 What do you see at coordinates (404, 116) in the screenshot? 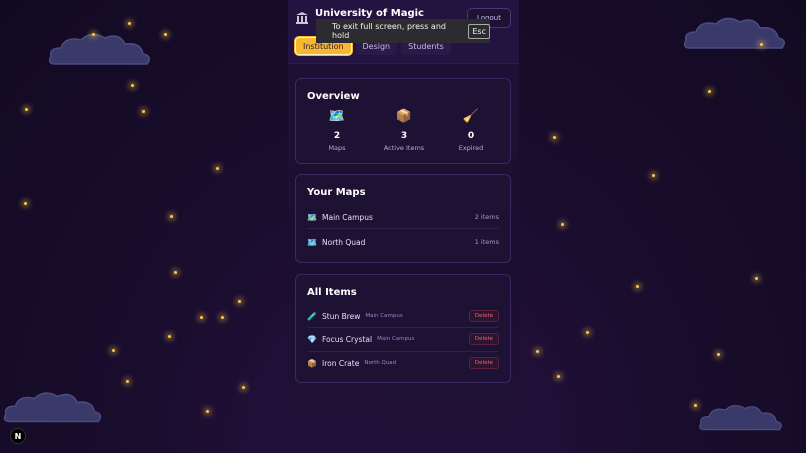
I see `box-icon: 📦` at bounding box center [404, 116].